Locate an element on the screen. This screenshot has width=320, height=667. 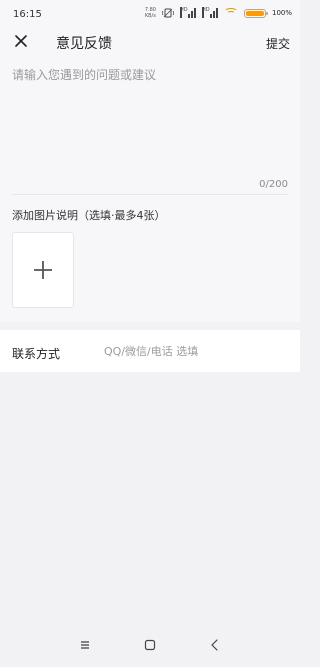
system-nav-bar is located at coordinates (150, 646).